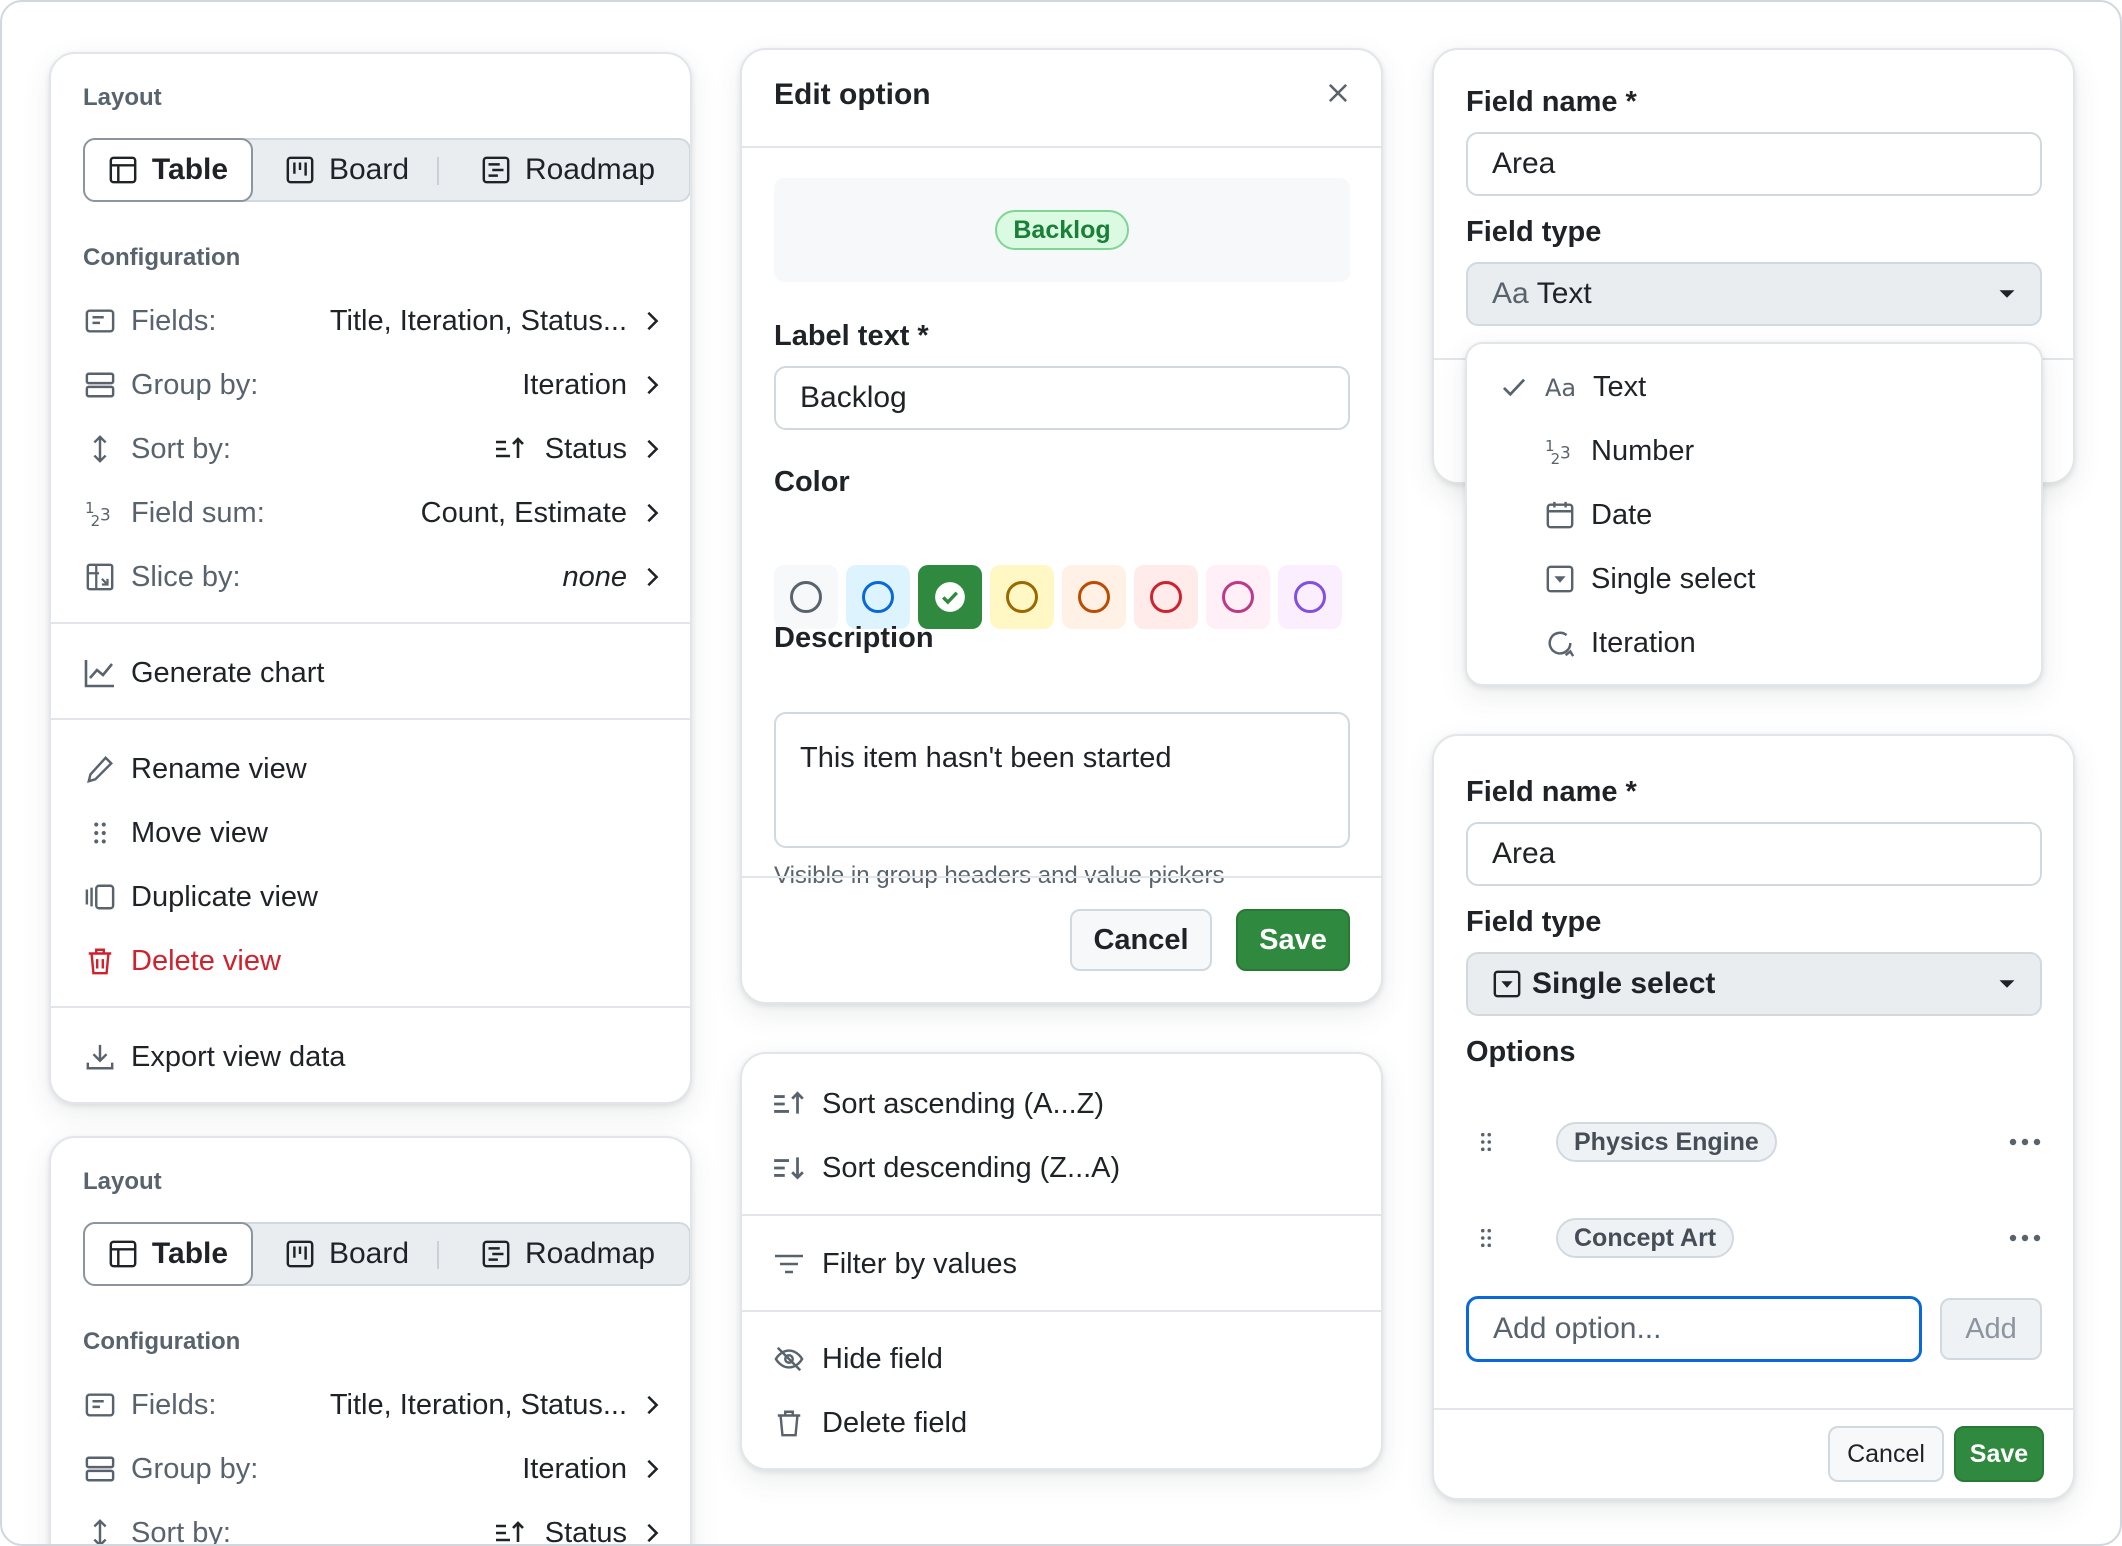 The width and height of the screenshot is (2122, 1546). Describe the element at coordinates (1062, 398) in the screenshot. I see `label-text-input: Backlog` at that location.